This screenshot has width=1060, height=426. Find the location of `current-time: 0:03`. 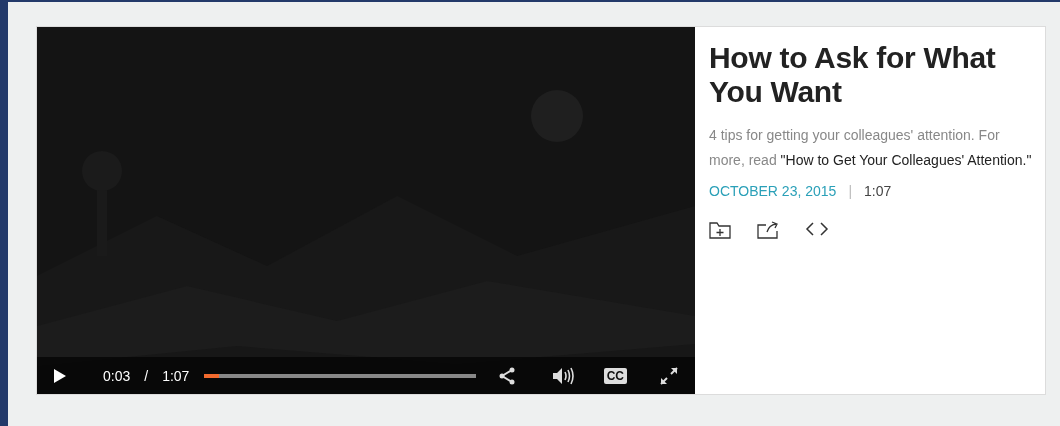

current-time: 0:03 is located at coordinates (117, 375).